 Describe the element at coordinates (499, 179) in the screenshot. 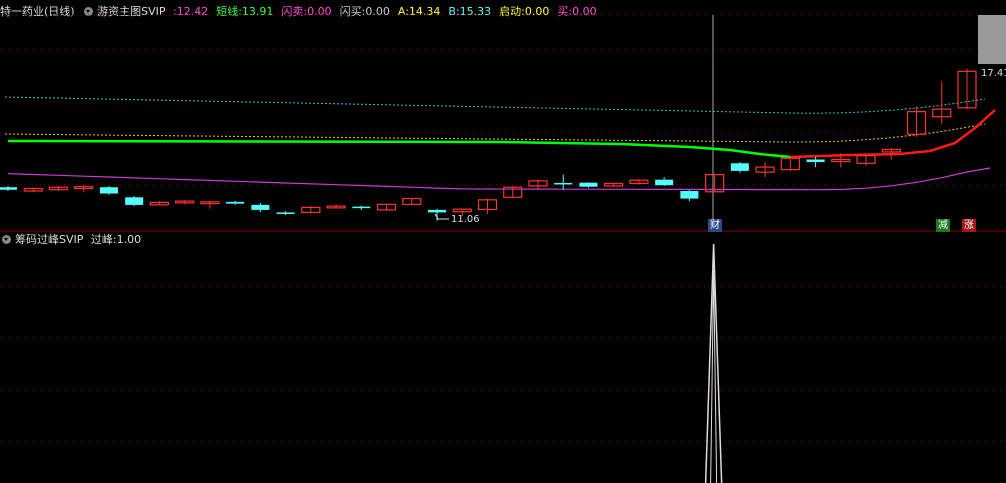

I see `ma-line-magenta` at that location.